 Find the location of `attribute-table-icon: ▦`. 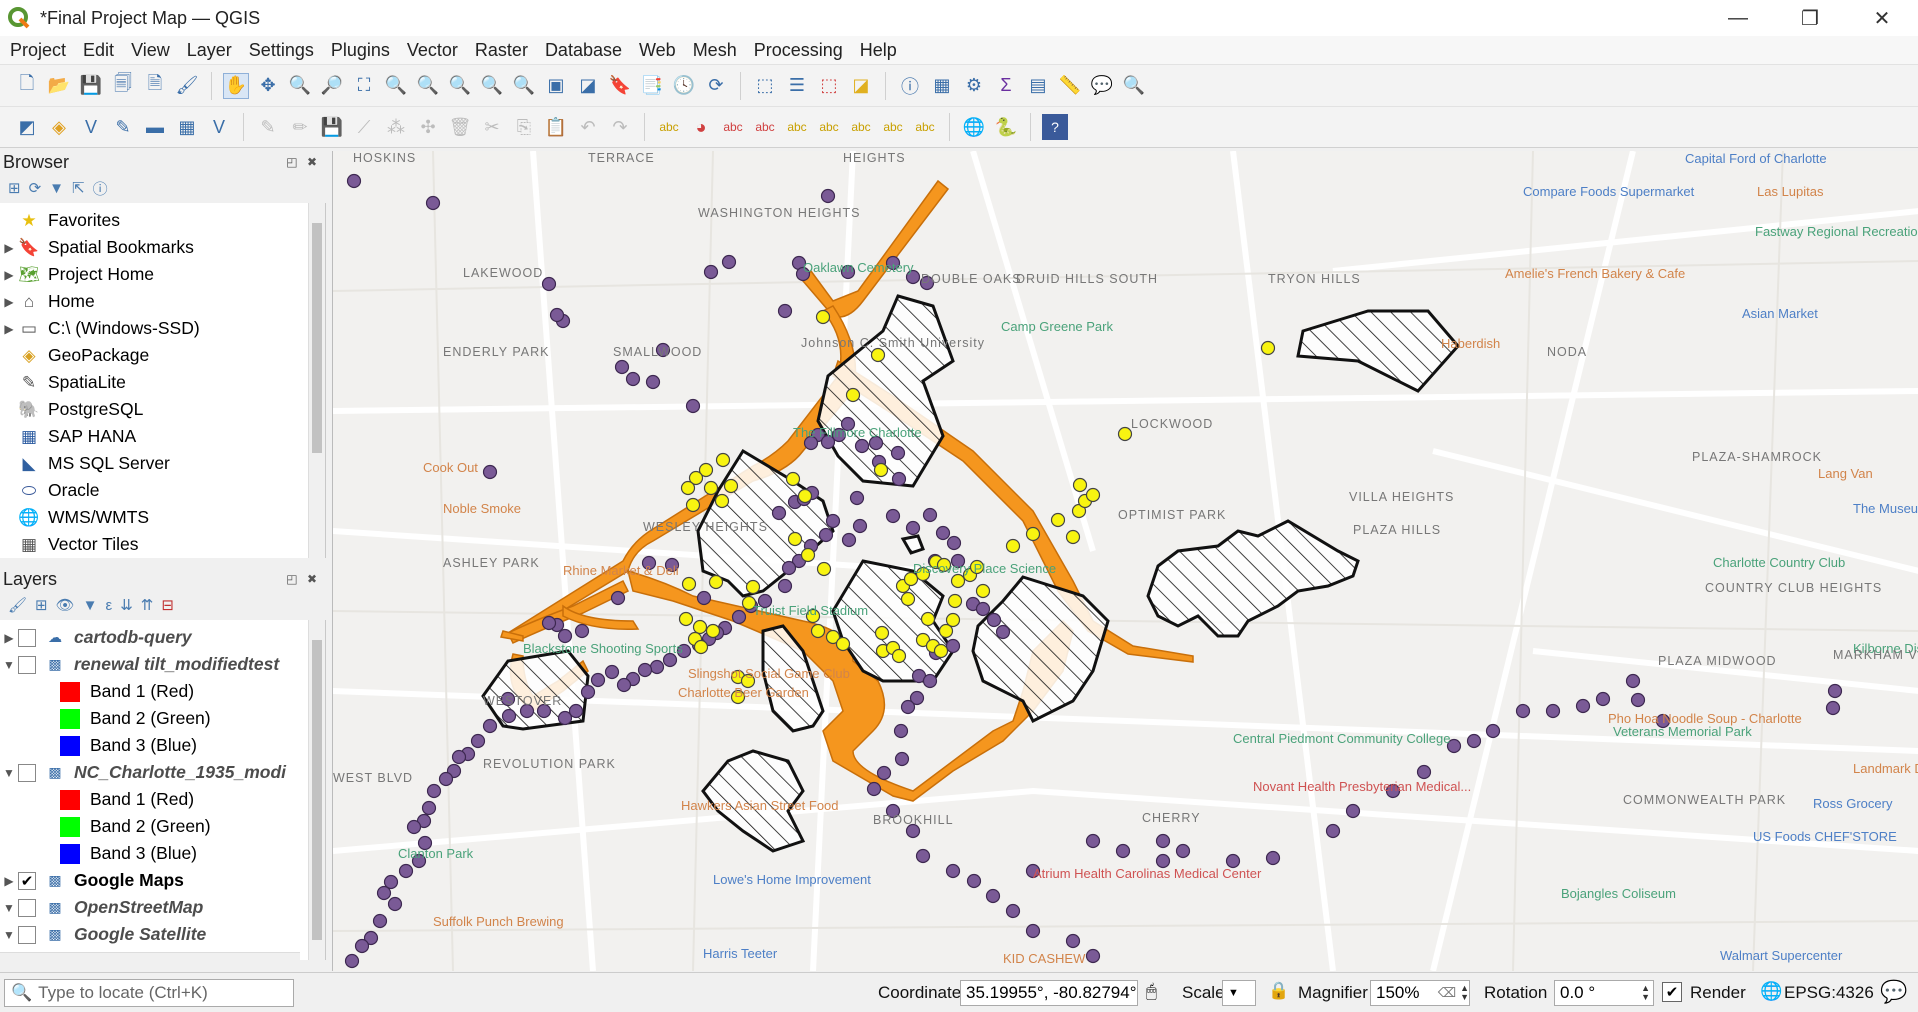

attribute-table-icon: ▦ is located at coordinates (942, 86).